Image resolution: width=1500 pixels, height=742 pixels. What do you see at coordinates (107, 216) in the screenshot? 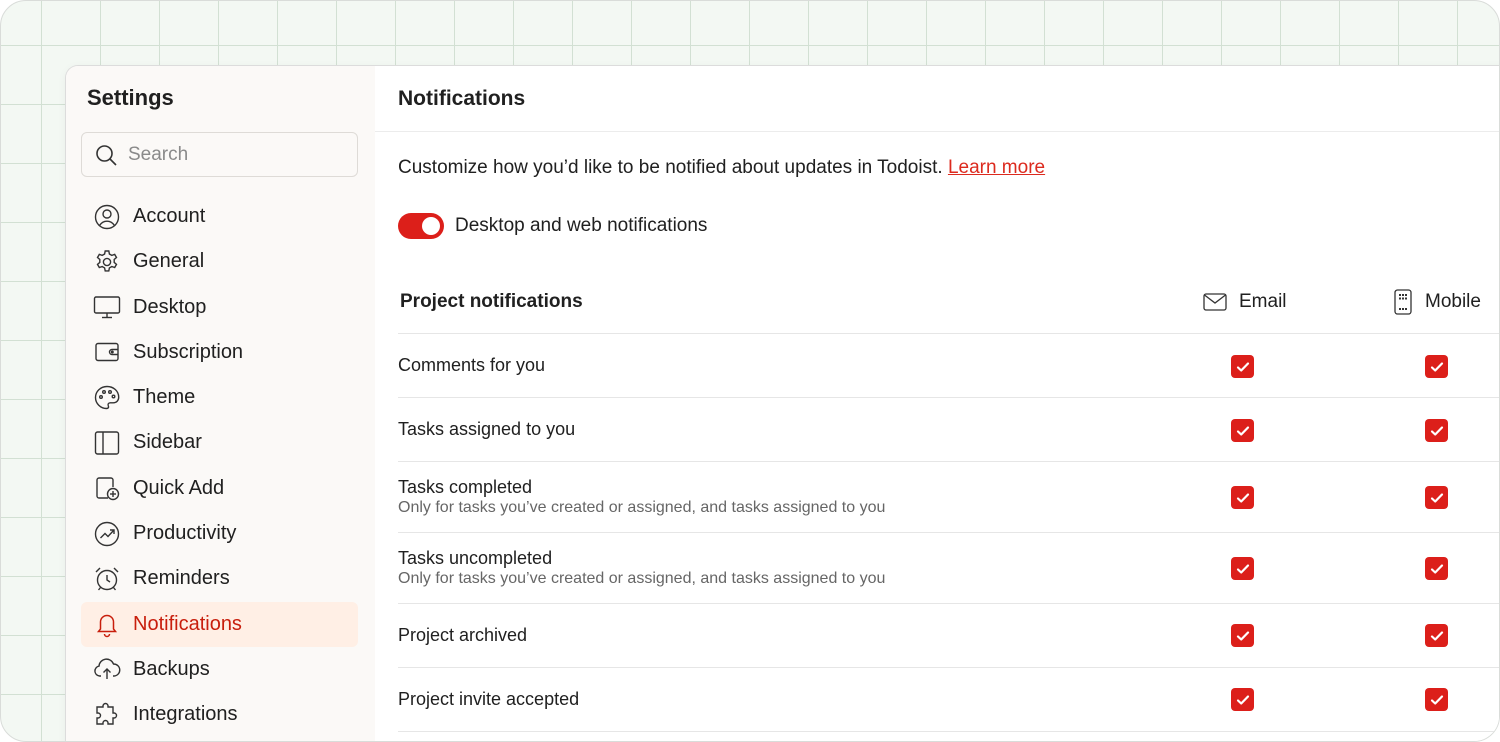
I see `account-circle-icon` at bounding box center [107, 216].